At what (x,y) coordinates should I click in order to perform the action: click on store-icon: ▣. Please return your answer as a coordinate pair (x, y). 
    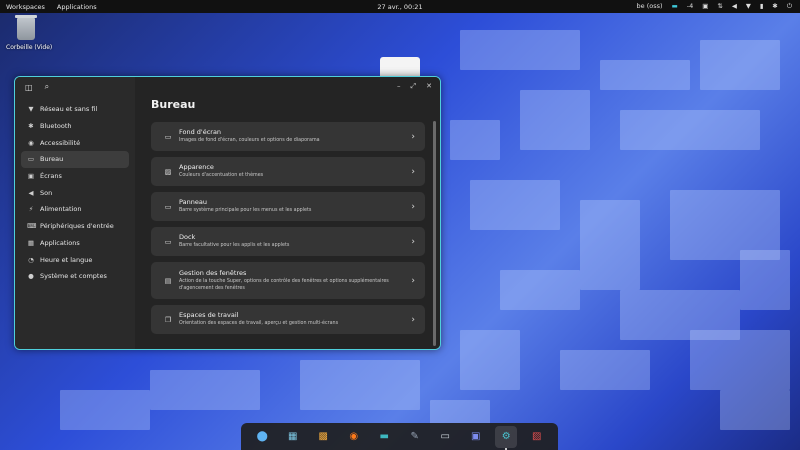
    Looking at the image, I should click on (476, 437).